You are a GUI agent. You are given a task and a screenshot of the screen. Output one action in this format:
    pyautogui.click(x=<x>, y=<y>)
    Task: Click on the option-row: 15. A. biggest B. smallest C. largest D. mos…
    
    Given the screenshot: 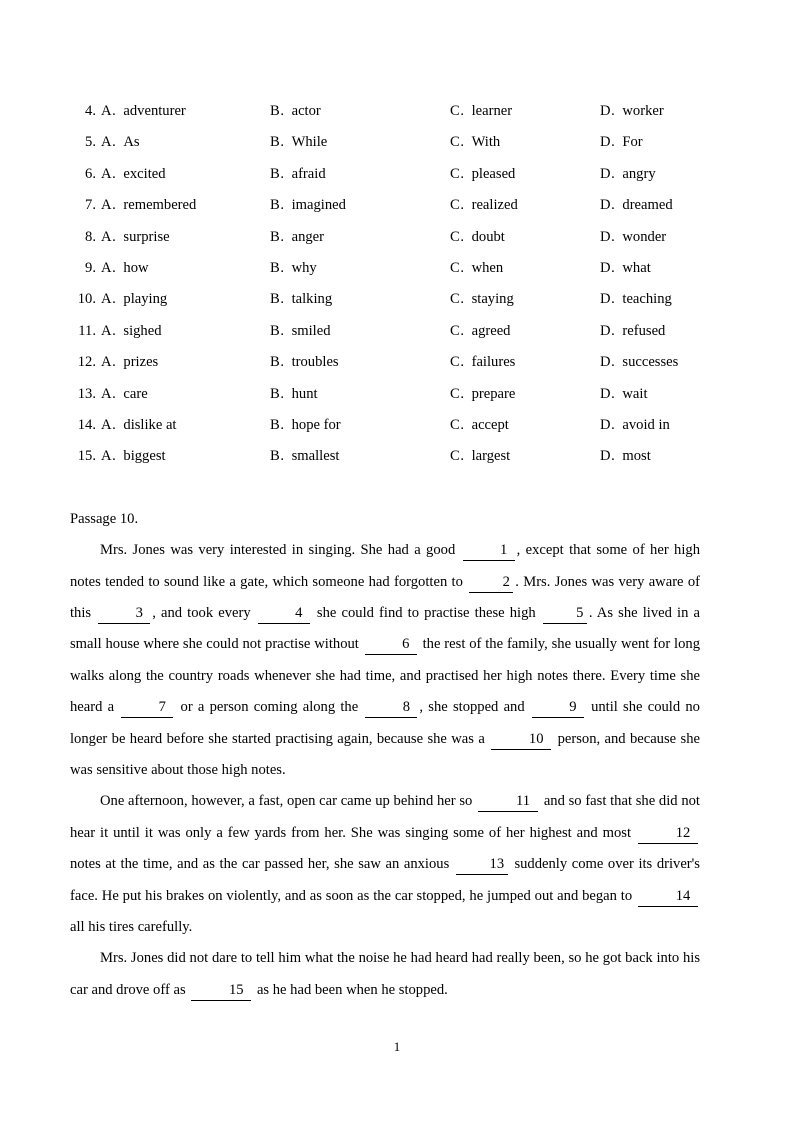 What is the action you would take?
    pyautogui.click(x=385, y=456)
    